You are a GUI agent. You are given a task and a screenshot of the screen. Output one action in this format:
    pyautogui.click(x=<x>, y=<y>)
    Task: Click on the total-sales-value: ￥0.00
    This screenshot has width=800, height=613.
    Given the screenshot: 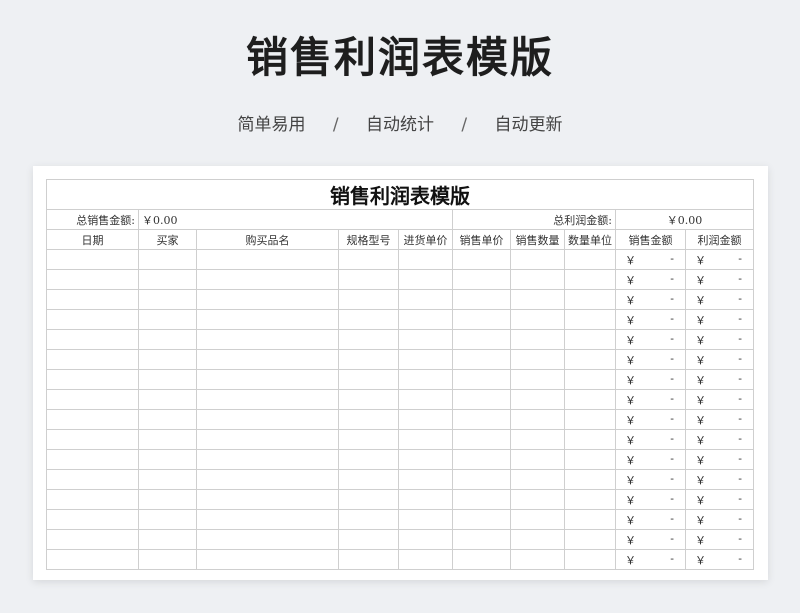 What is the action you would take?
    pyautogui.click(x=295, y=219)
    